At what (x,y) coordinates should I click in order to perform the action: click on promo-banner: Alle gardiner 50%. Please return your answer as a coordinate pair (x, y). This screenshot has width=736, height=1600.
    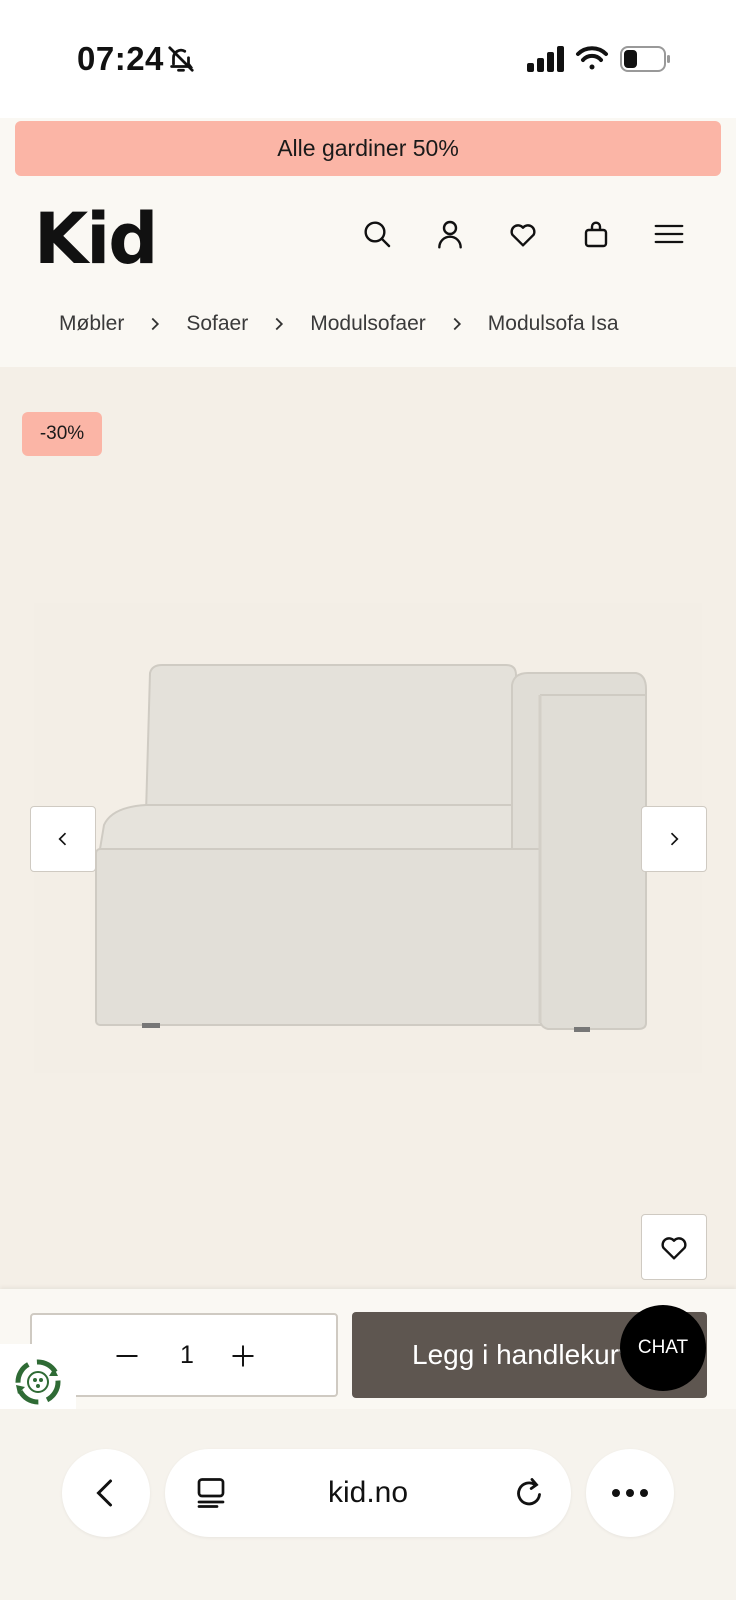
    Looking at the image, I should click on (368, 148).